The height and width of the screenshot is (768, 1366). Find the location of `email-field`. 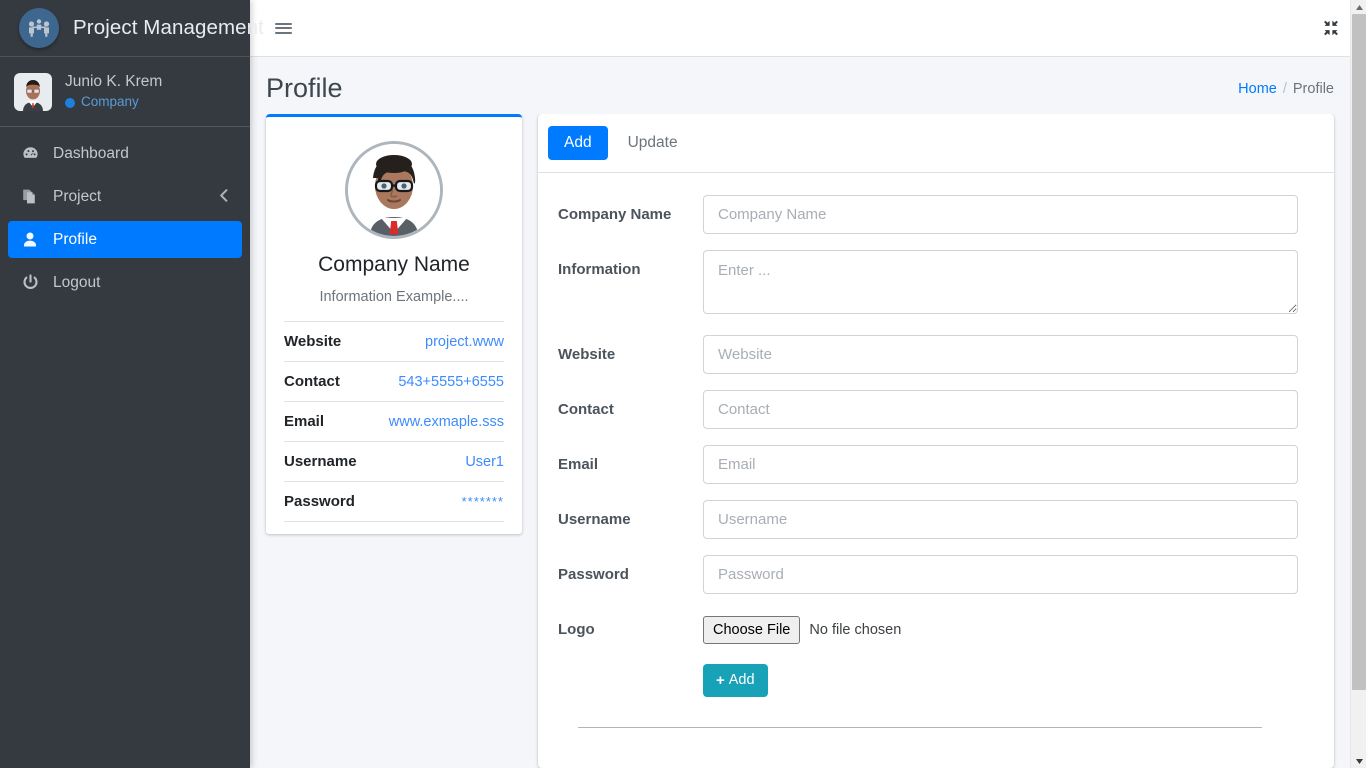

email-field is located at coordinates (1000, 464).